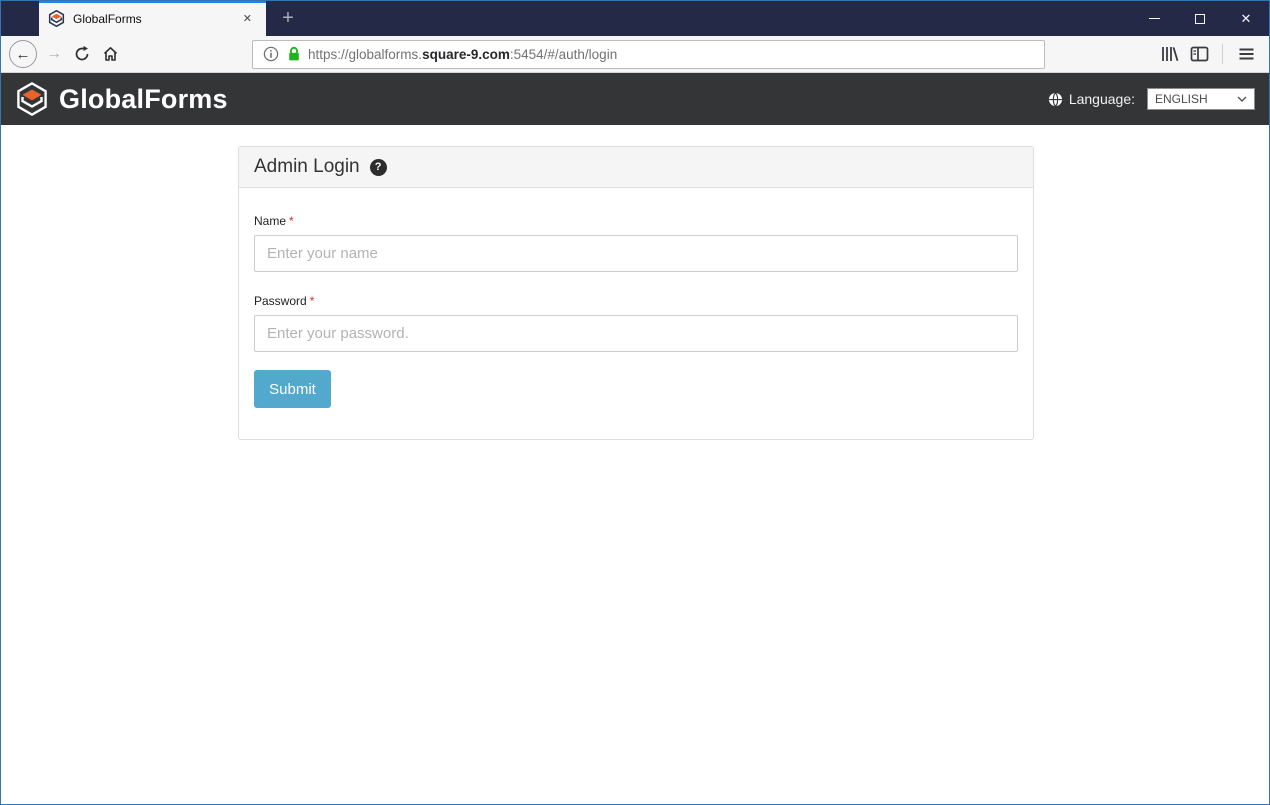  Describe the element at coordinates (307, 166) in the screenshot. I see `page-title: Admin Login` at that location.